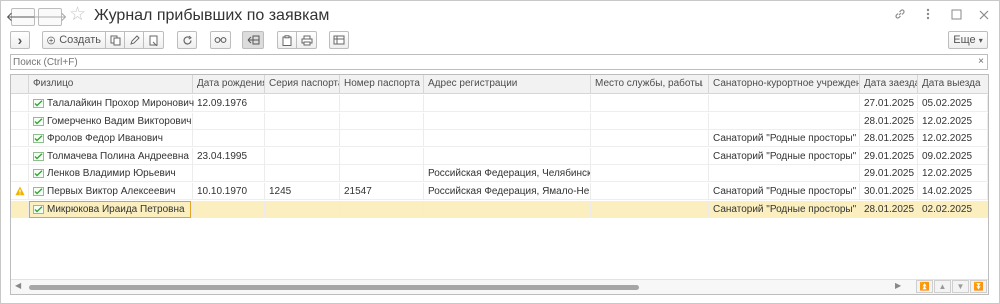  I want to click on close-icon, so click(984, 15).